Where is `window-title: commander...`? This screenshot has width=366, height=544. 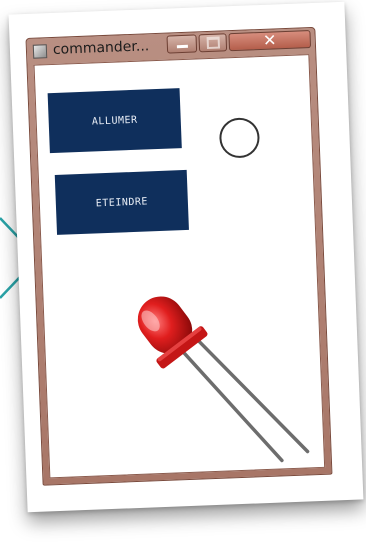 window-title: commander... is located at coordinates (101, 48).